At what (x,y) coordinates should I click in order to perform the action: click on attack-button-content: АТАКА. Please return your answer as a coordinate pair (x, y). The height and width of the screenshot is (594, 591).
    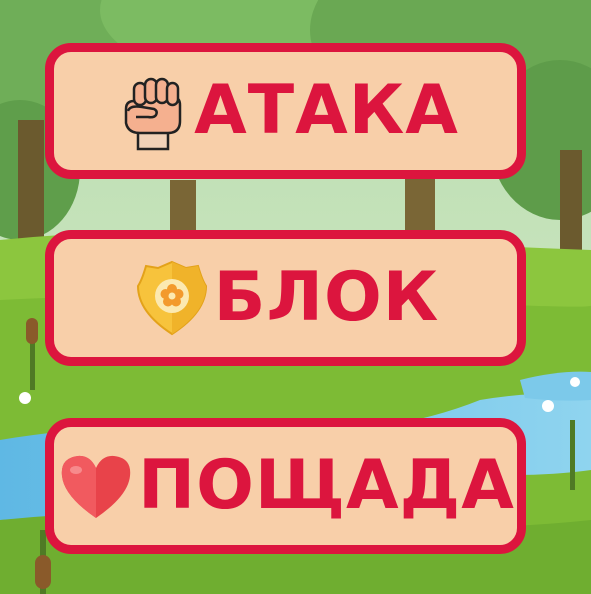
    Looking at the image, I should click on (285, 111).